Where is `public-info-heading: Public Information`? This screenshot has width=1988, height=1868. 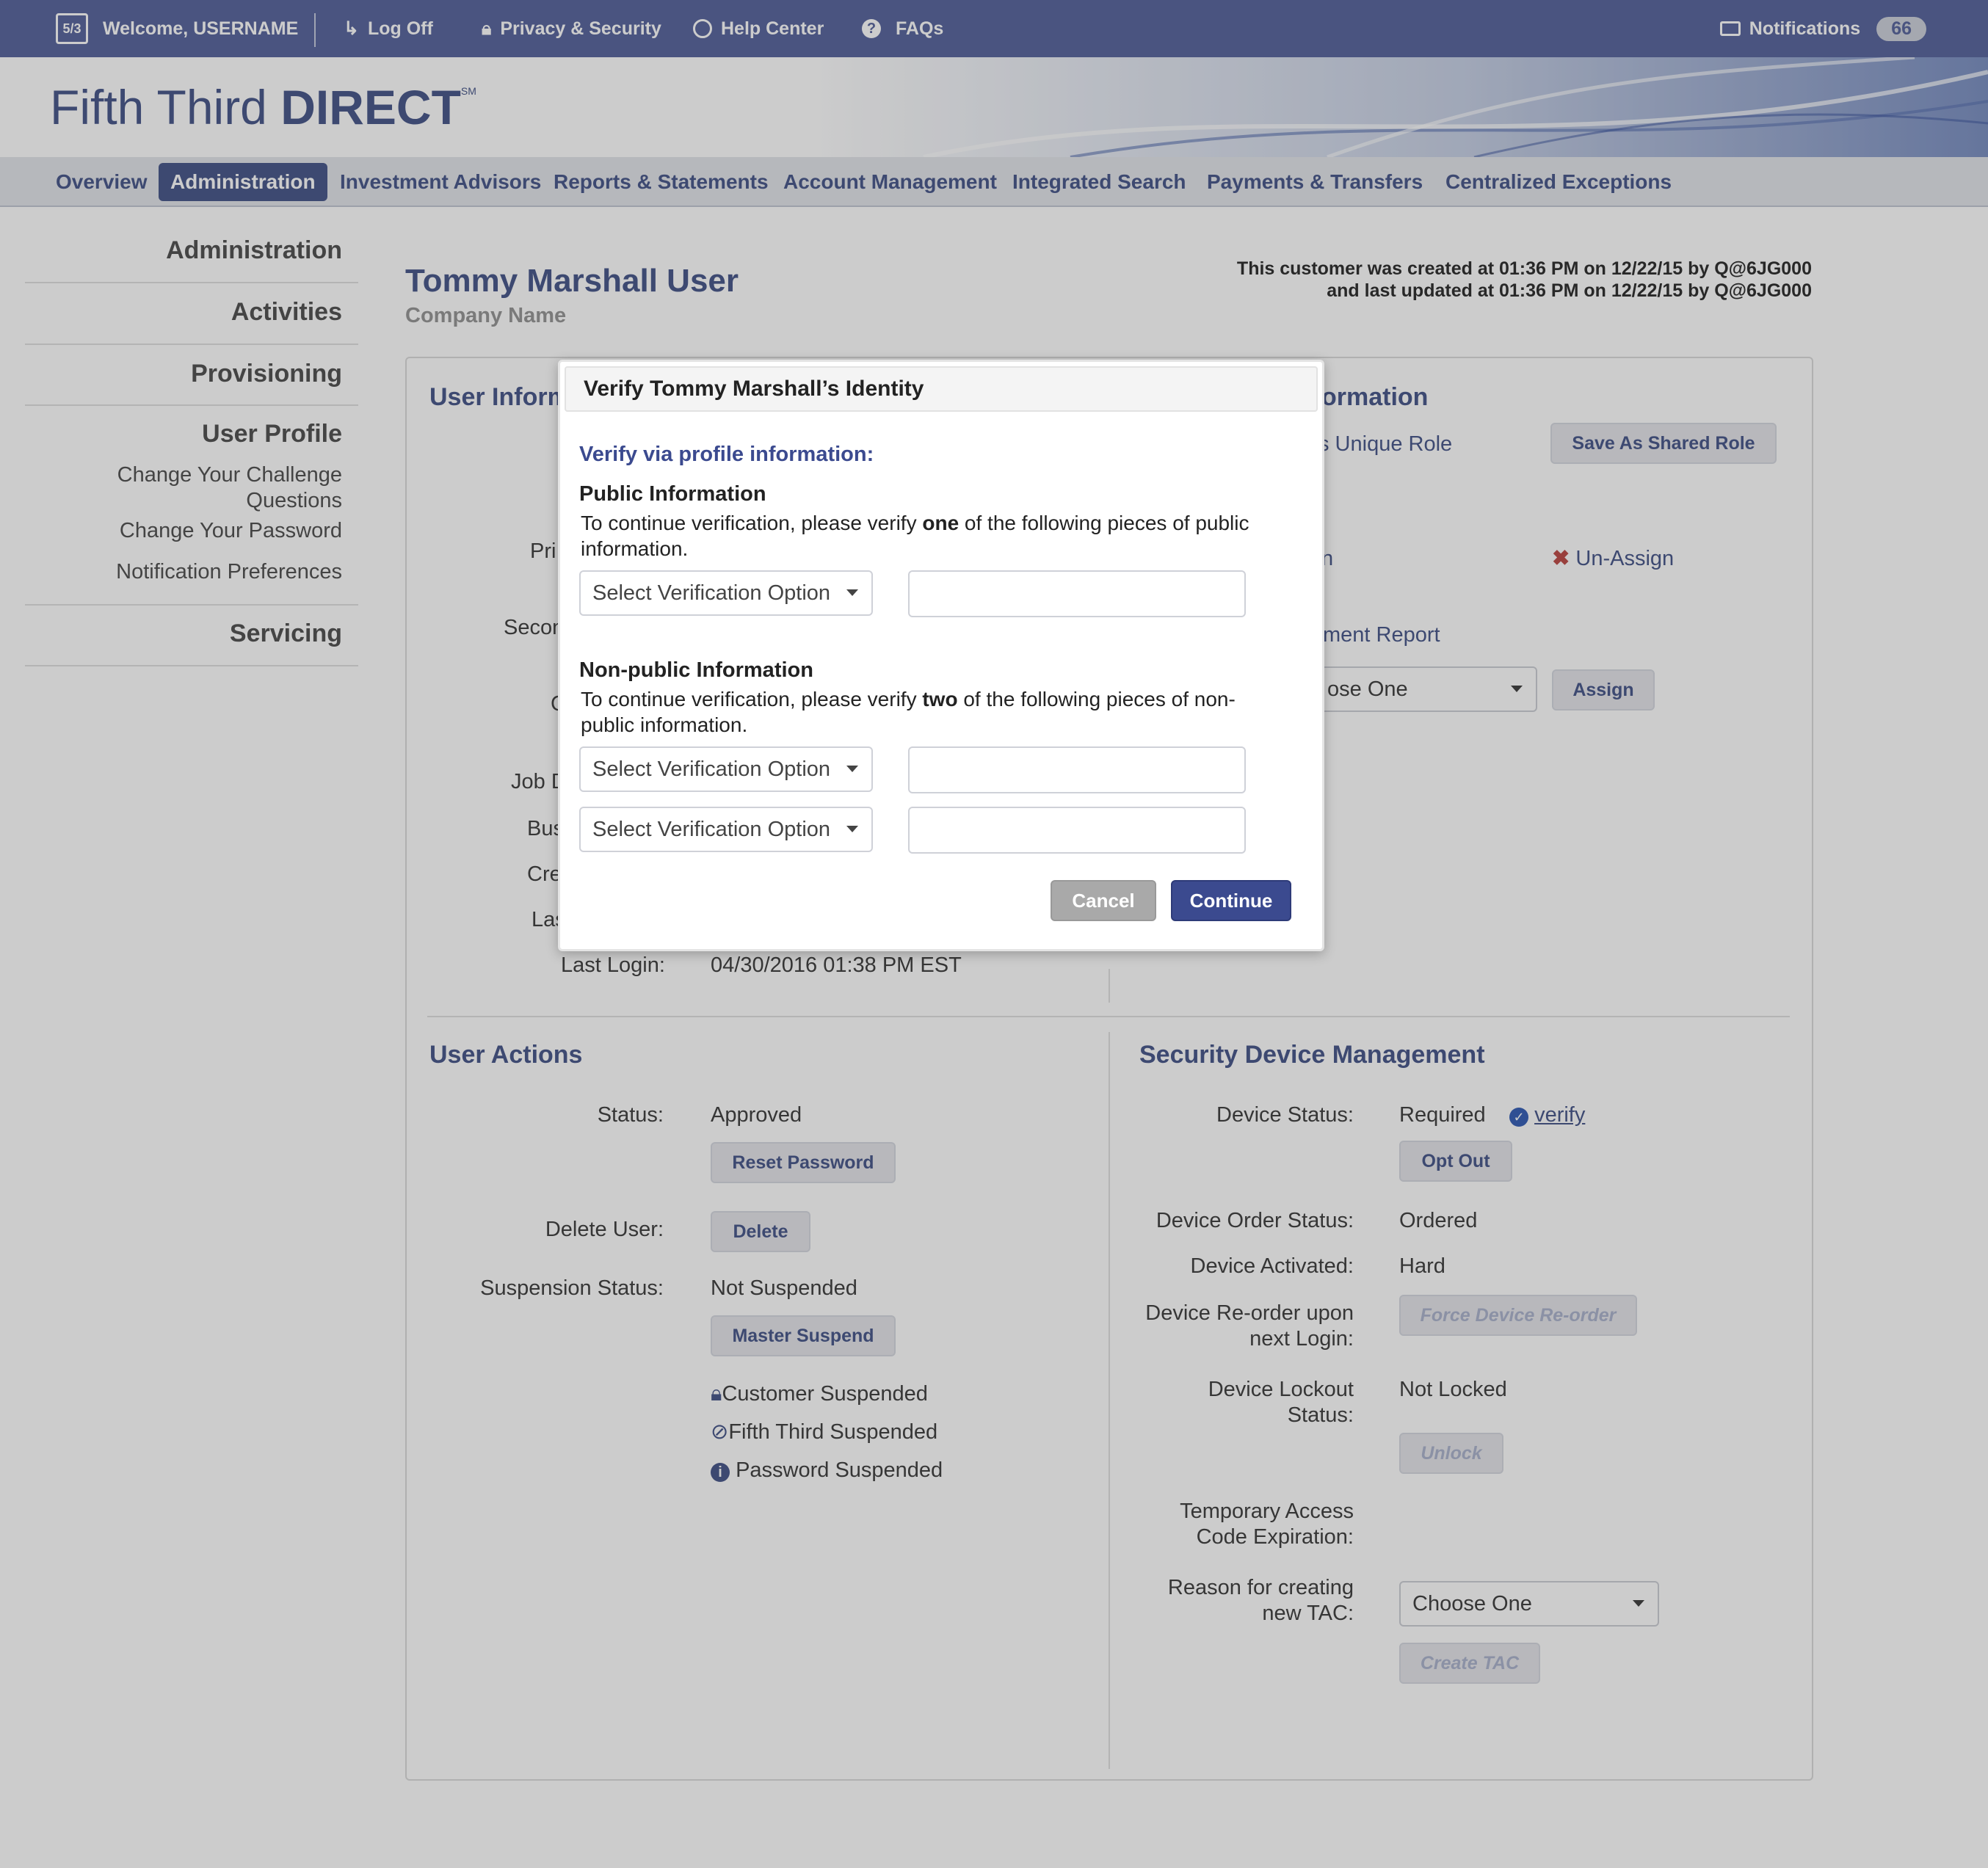 public-info-heading: Public Information is located at coordinates (672, 494).